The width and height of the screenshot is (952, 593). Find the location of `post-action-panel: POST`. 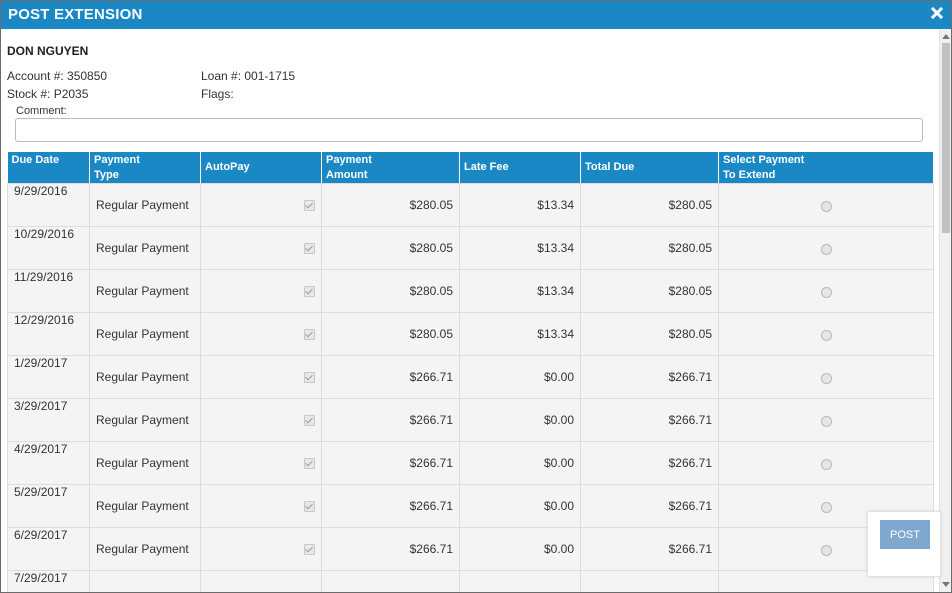

post-action-panel: POST is located at coordinates (904, 544).